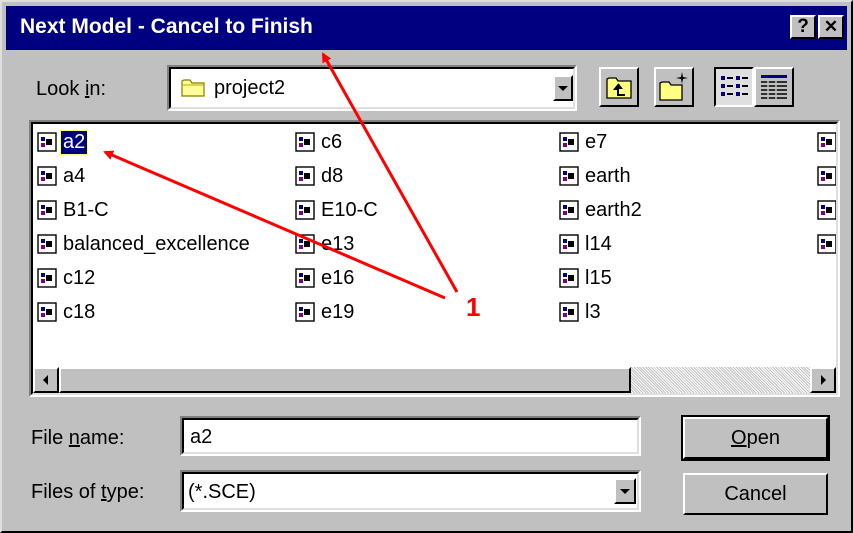 This screenshot has height=533, width=853. I want to click on file-item-label: l14, so click(598, 244).